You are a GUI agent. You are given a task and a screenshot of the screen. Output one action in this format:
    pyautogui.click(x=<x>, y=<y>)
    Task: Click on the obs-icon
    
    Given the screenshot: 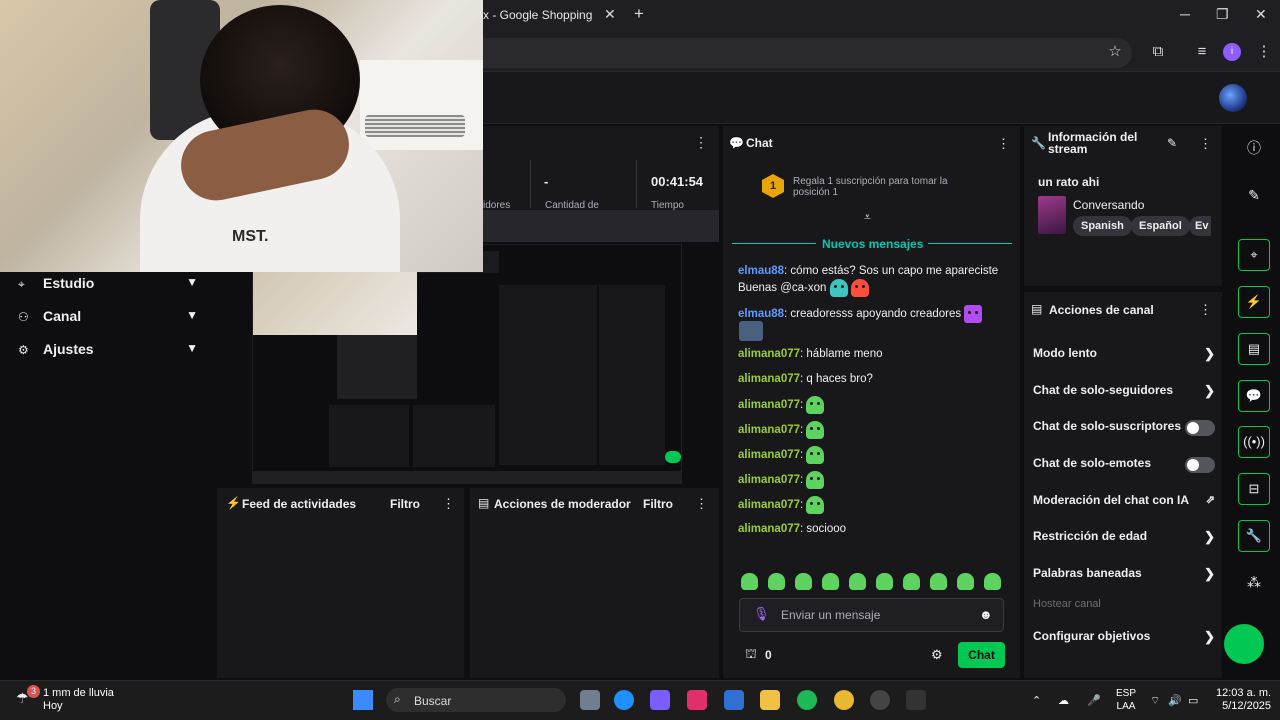 What is the action you would take?
    pyautogui.click(x=880, y=700)
    